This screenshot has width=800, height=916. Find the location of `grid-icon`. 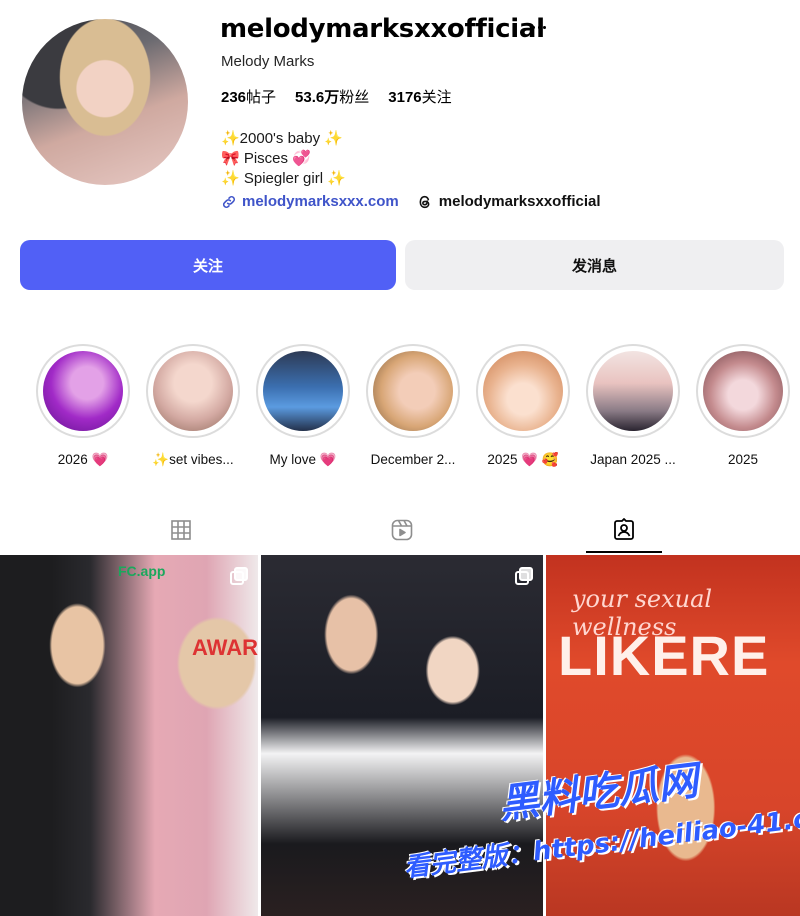

grid-icon is located at coordinates (181, 530).